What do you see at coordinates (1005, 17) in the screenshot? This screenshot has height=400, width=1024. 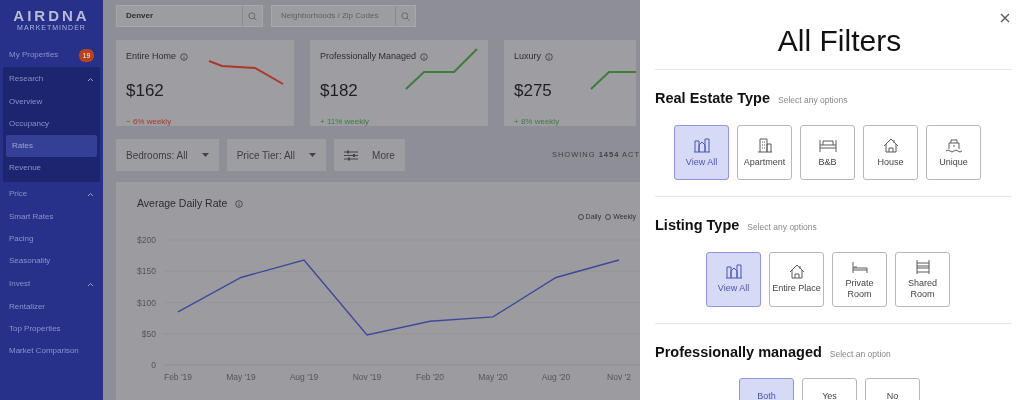 I see `close-icon` at bounding box center [1005, 17].